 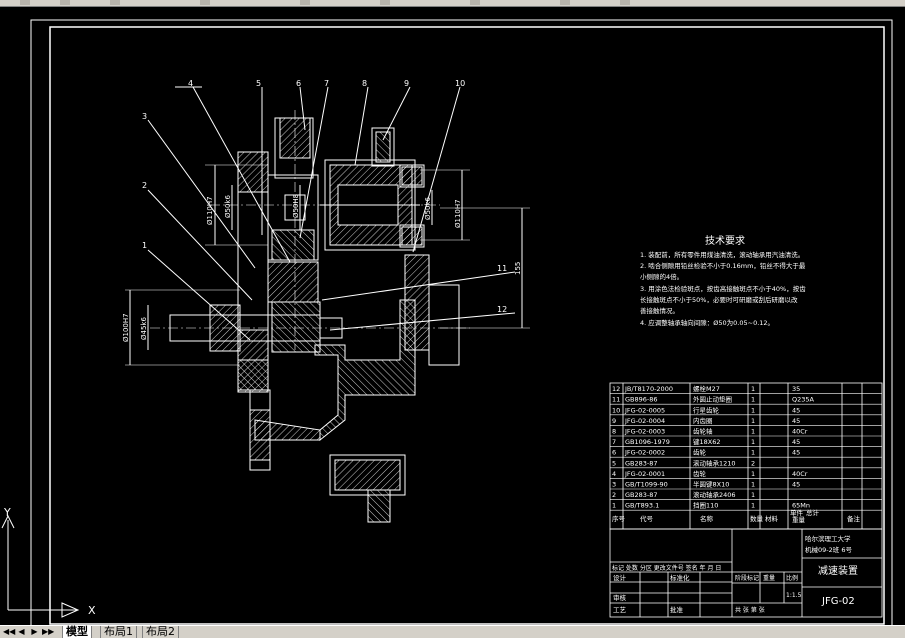 What do you see at coordinates (460, 83) in the screenshot?
I see `part-label: 10` at bounding box center [460, 83].